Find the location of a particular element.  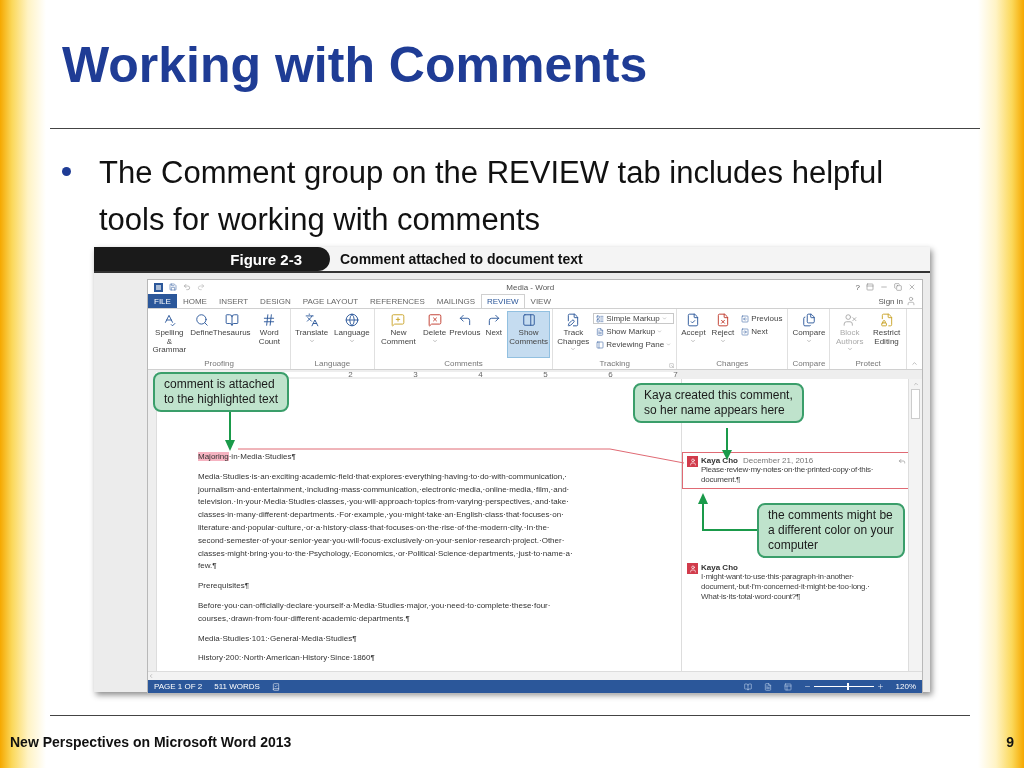

ribbon-button: Define is located at coordinates (201, 334).